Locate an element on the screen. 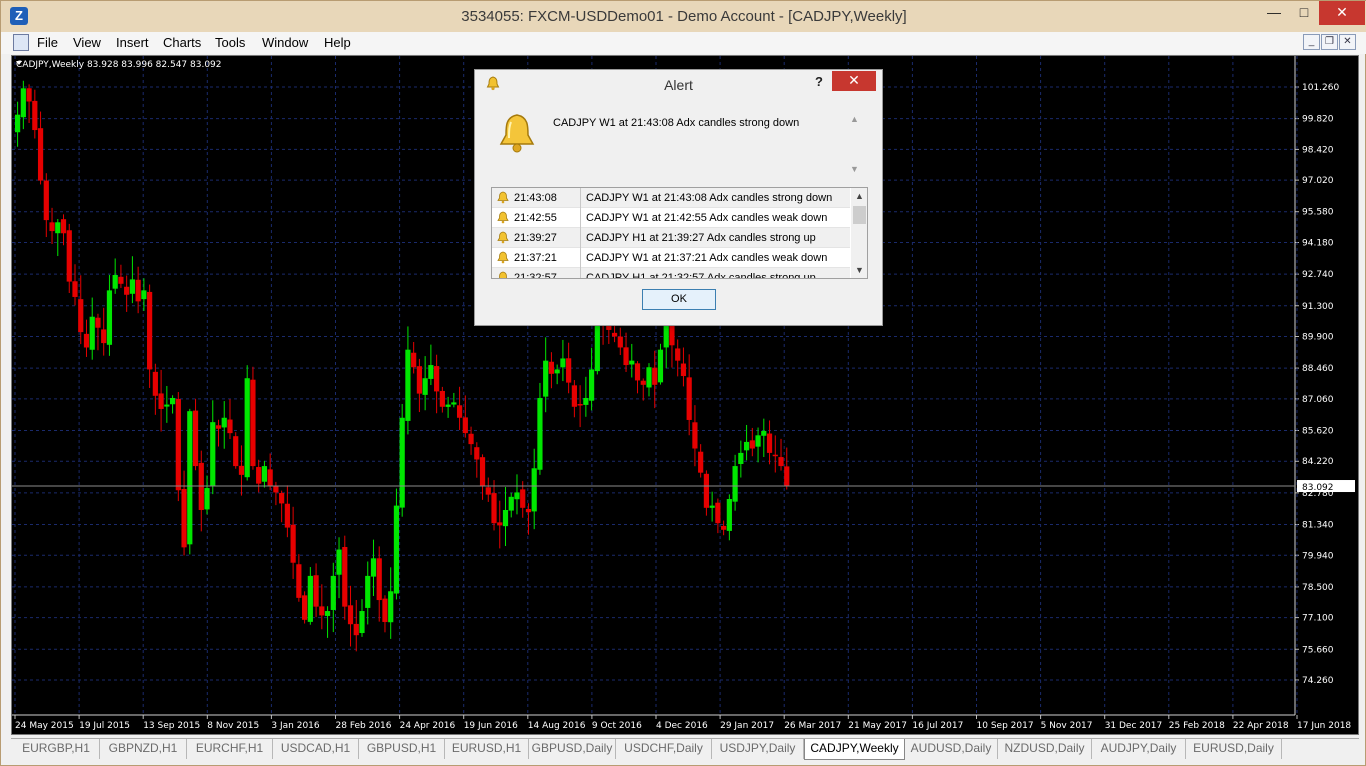 The width and height of the screenshot is (1366, 766). menu-charts: Charts is located at coordinates (182, 42).